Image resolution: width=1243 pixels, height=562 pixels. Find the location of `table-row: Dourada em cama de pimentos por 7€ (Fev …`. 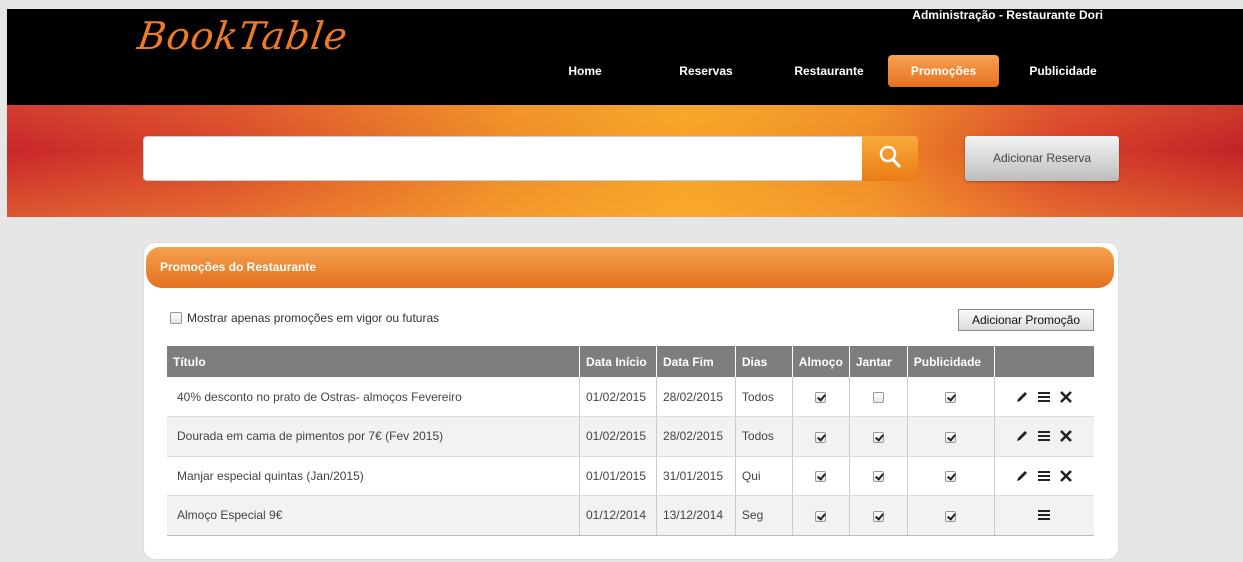

table-row: Dourada em cama de pimentos por 7€ (Fev … is located at coordinates (630, 436).